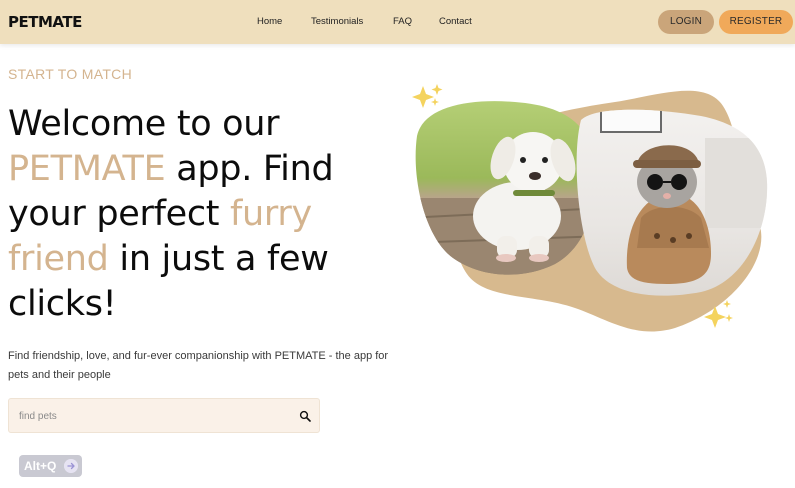 This screenshot has width=795, height=488. What do you see at coordinates (269, 21) in the screenshot?
I see `nav-home: Home` at bounding box center [269, 21].